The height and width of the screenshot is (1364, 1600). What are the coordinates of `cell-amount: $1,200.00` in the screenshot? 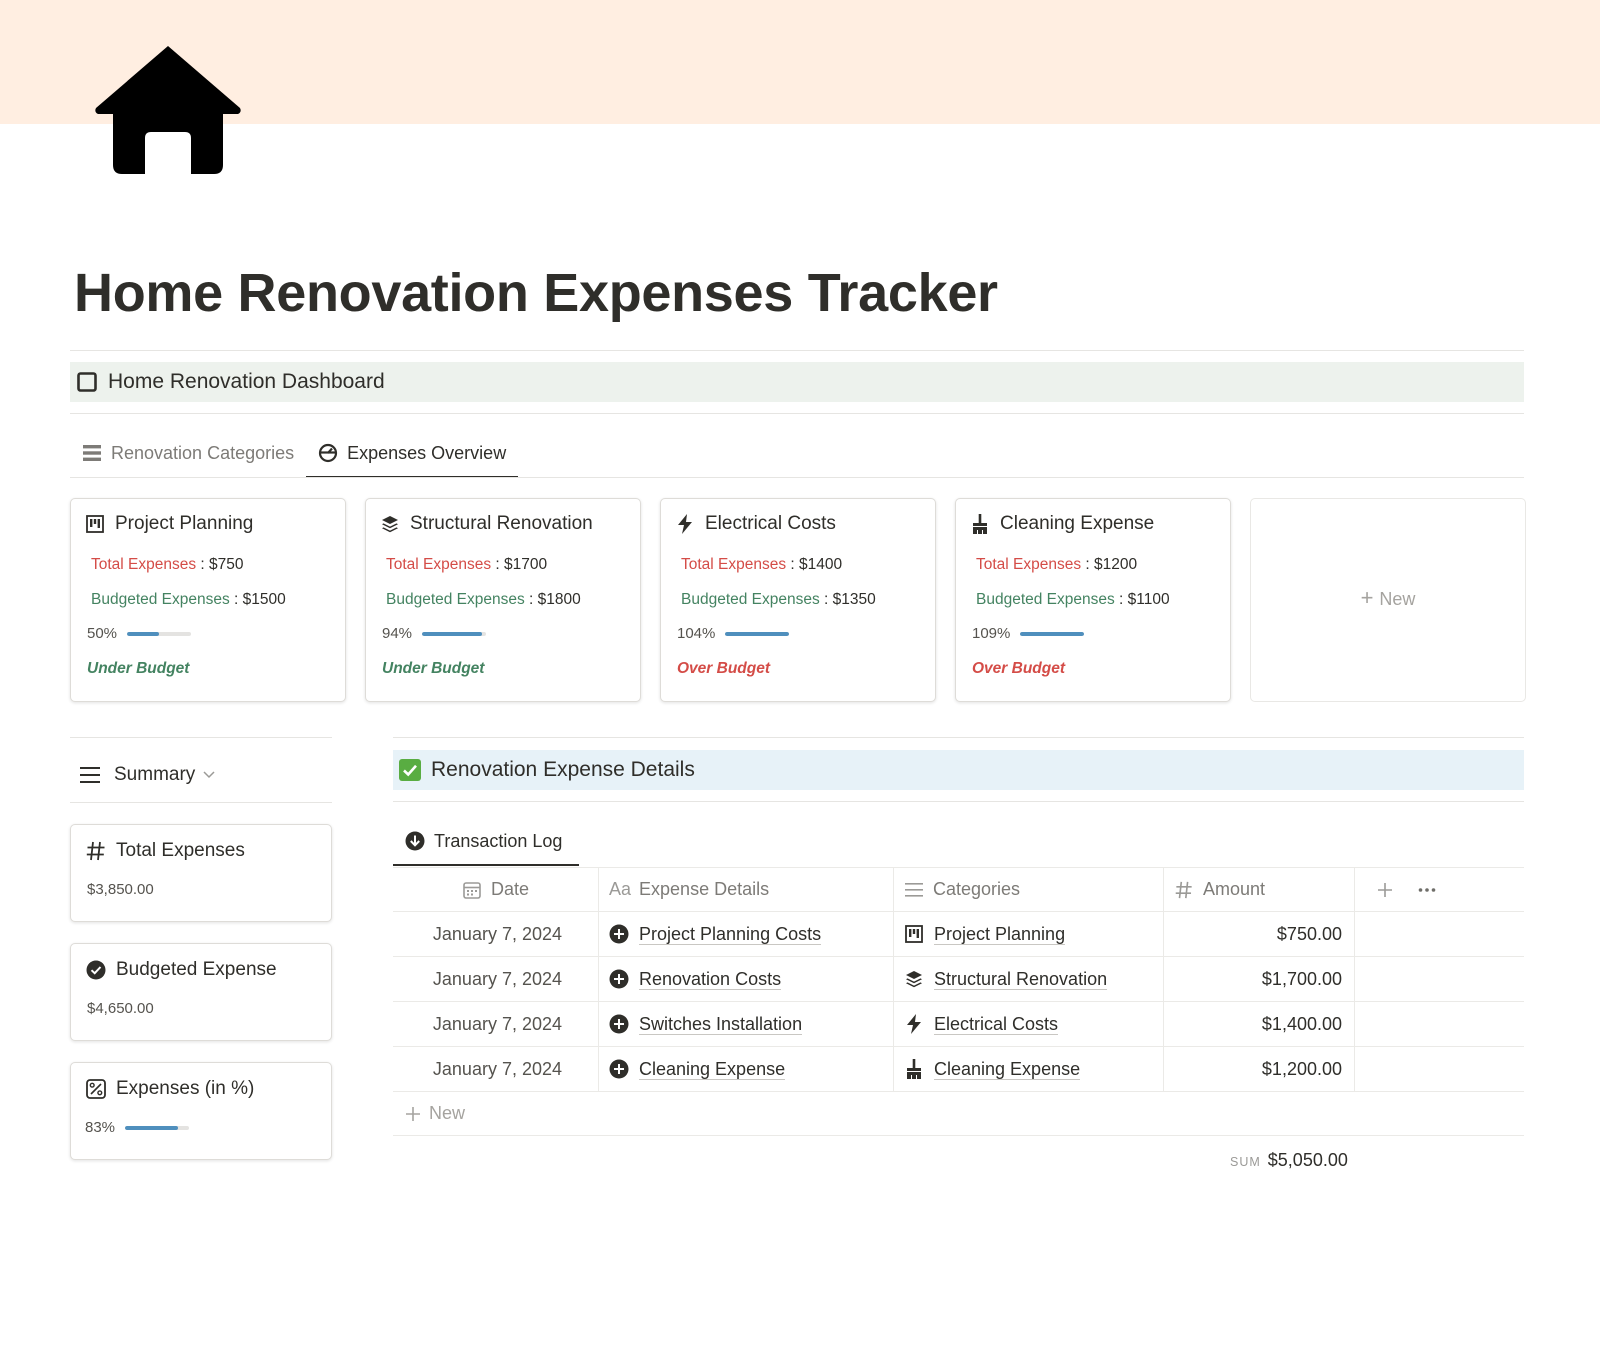 It's located at (1259, 1069).